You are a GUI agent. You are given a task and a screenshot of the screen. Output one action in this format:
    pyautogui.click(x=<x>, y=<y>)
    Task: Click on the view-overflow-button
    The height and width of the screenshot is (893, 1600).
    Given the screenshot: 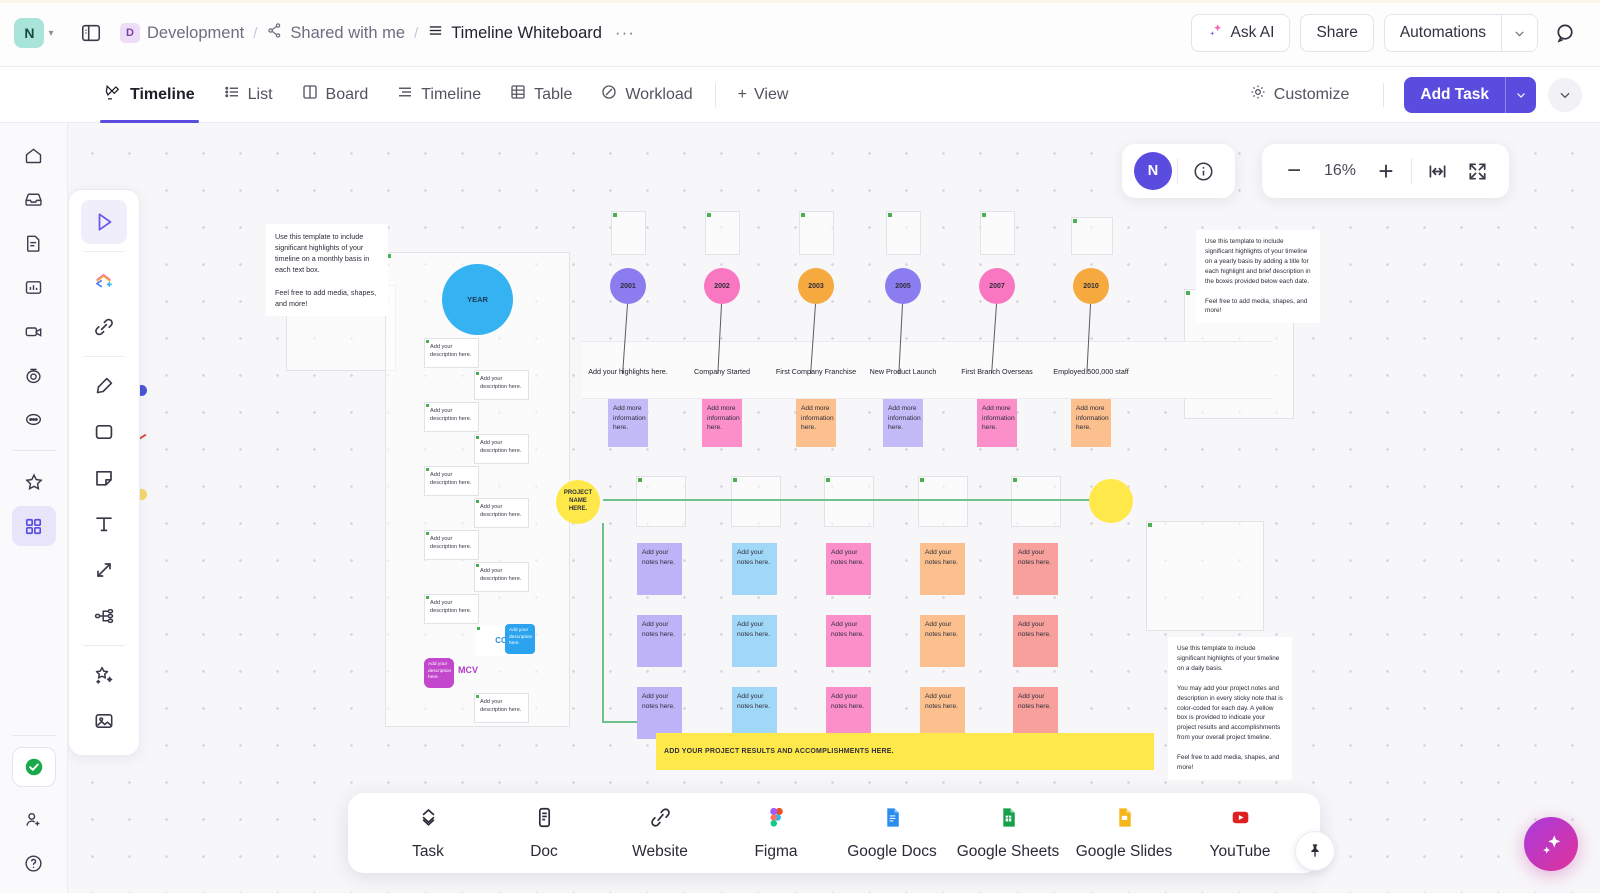 What is the action you would take?
    pyautogui.click(x=1565, y=94)
    